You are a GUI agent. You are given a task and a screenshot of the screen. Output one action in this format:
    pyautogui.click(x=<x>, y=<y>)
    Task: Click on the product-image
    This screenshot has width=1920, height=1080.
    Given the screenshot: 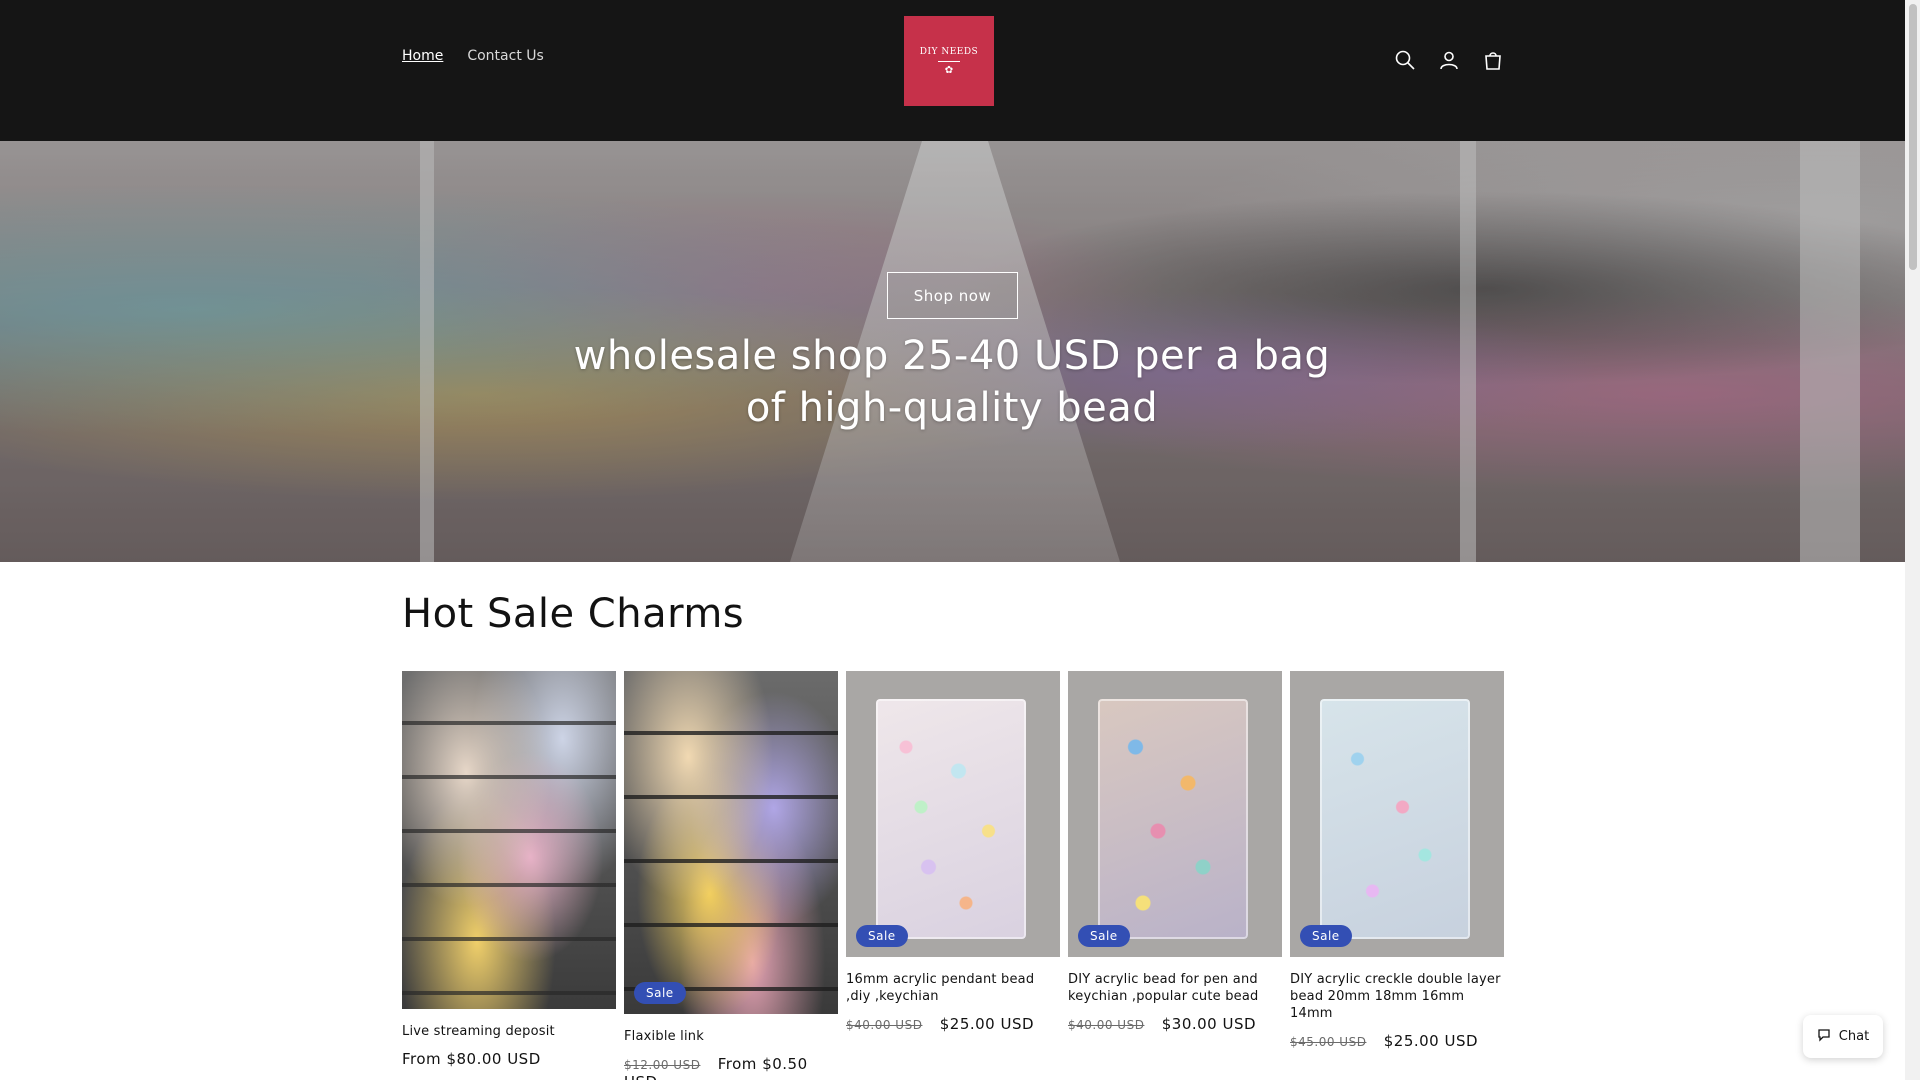 What is the action you would take?
    pyautogui.click(x=509, y=840)
    